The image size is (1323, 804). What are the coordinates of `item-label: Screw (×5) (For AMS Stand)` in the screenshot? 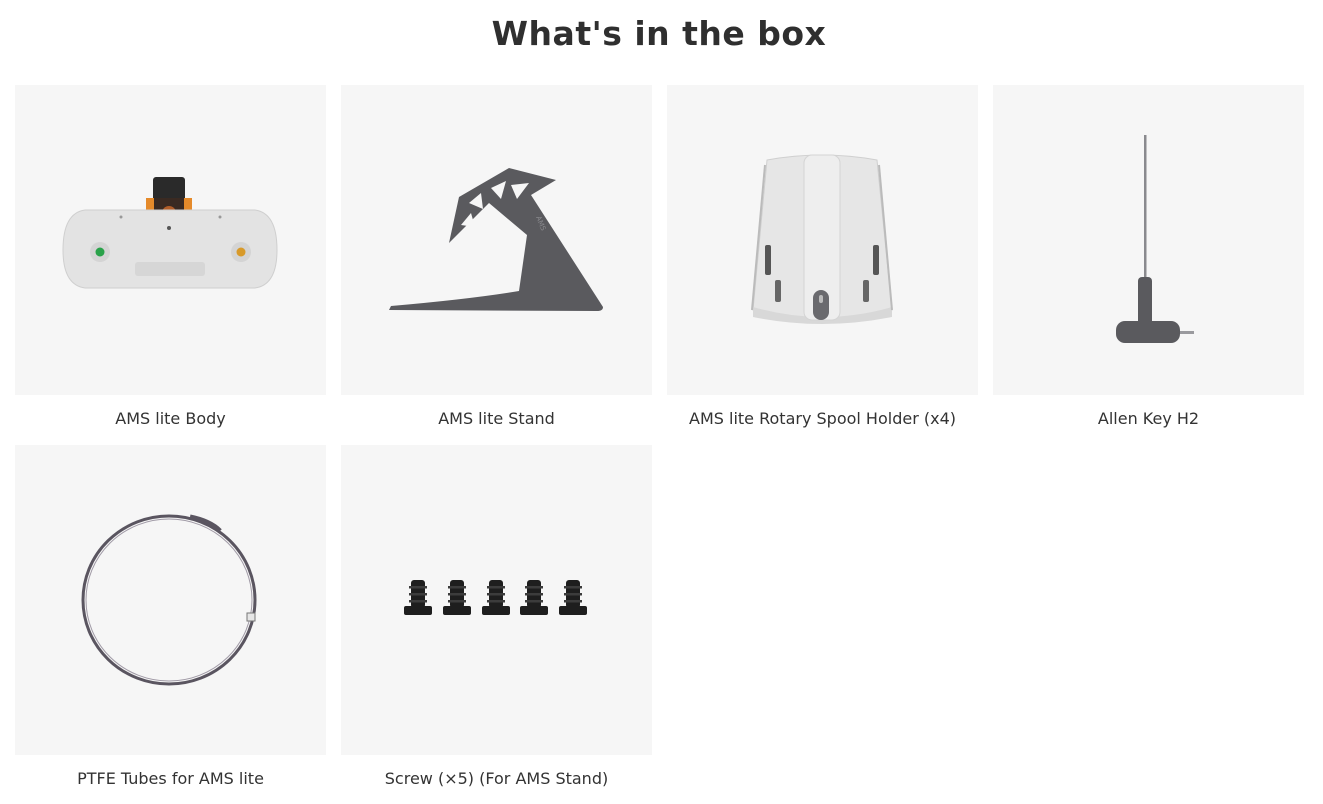 It's located at (496, 778).